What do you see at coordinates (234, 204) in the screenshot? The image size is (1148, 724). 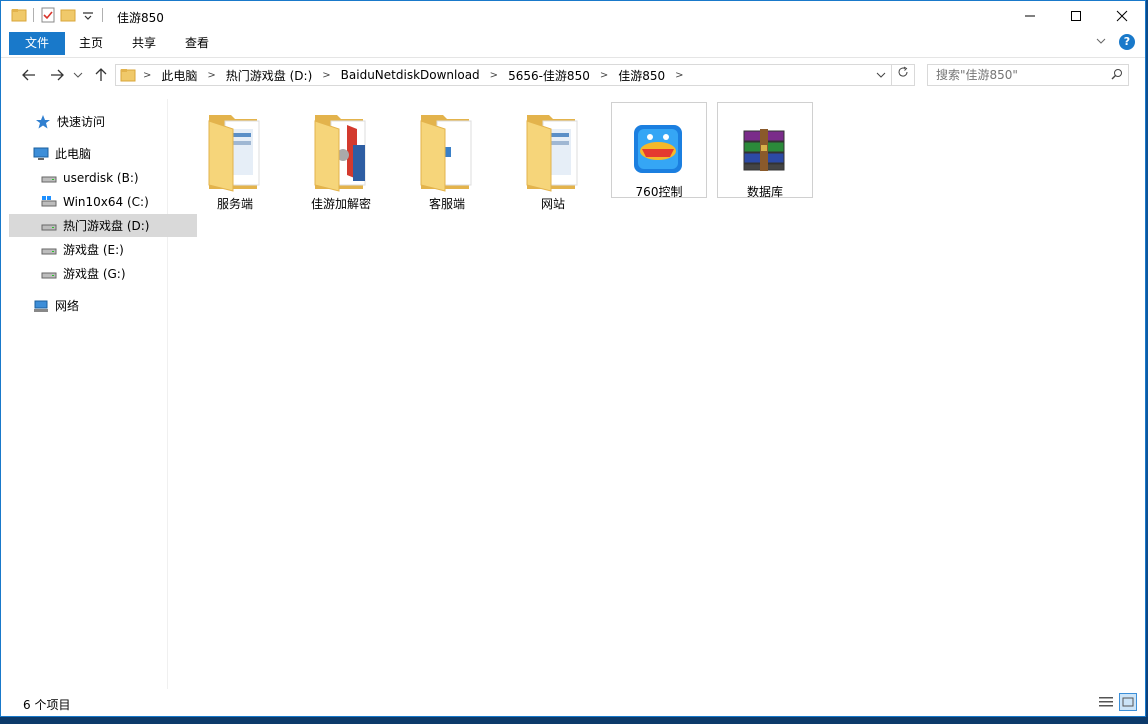 I see `file-name: 服务端` at bounding box center [234, 204].